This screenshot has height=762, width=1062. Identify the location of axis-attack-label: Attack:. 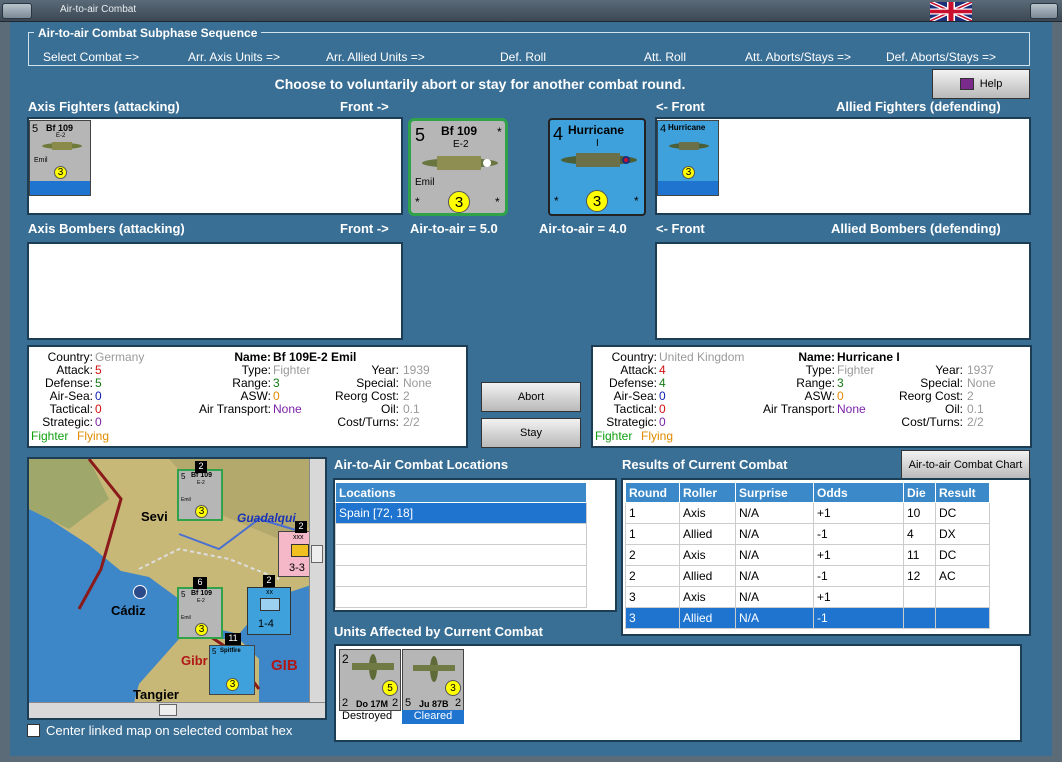
(74, 370).